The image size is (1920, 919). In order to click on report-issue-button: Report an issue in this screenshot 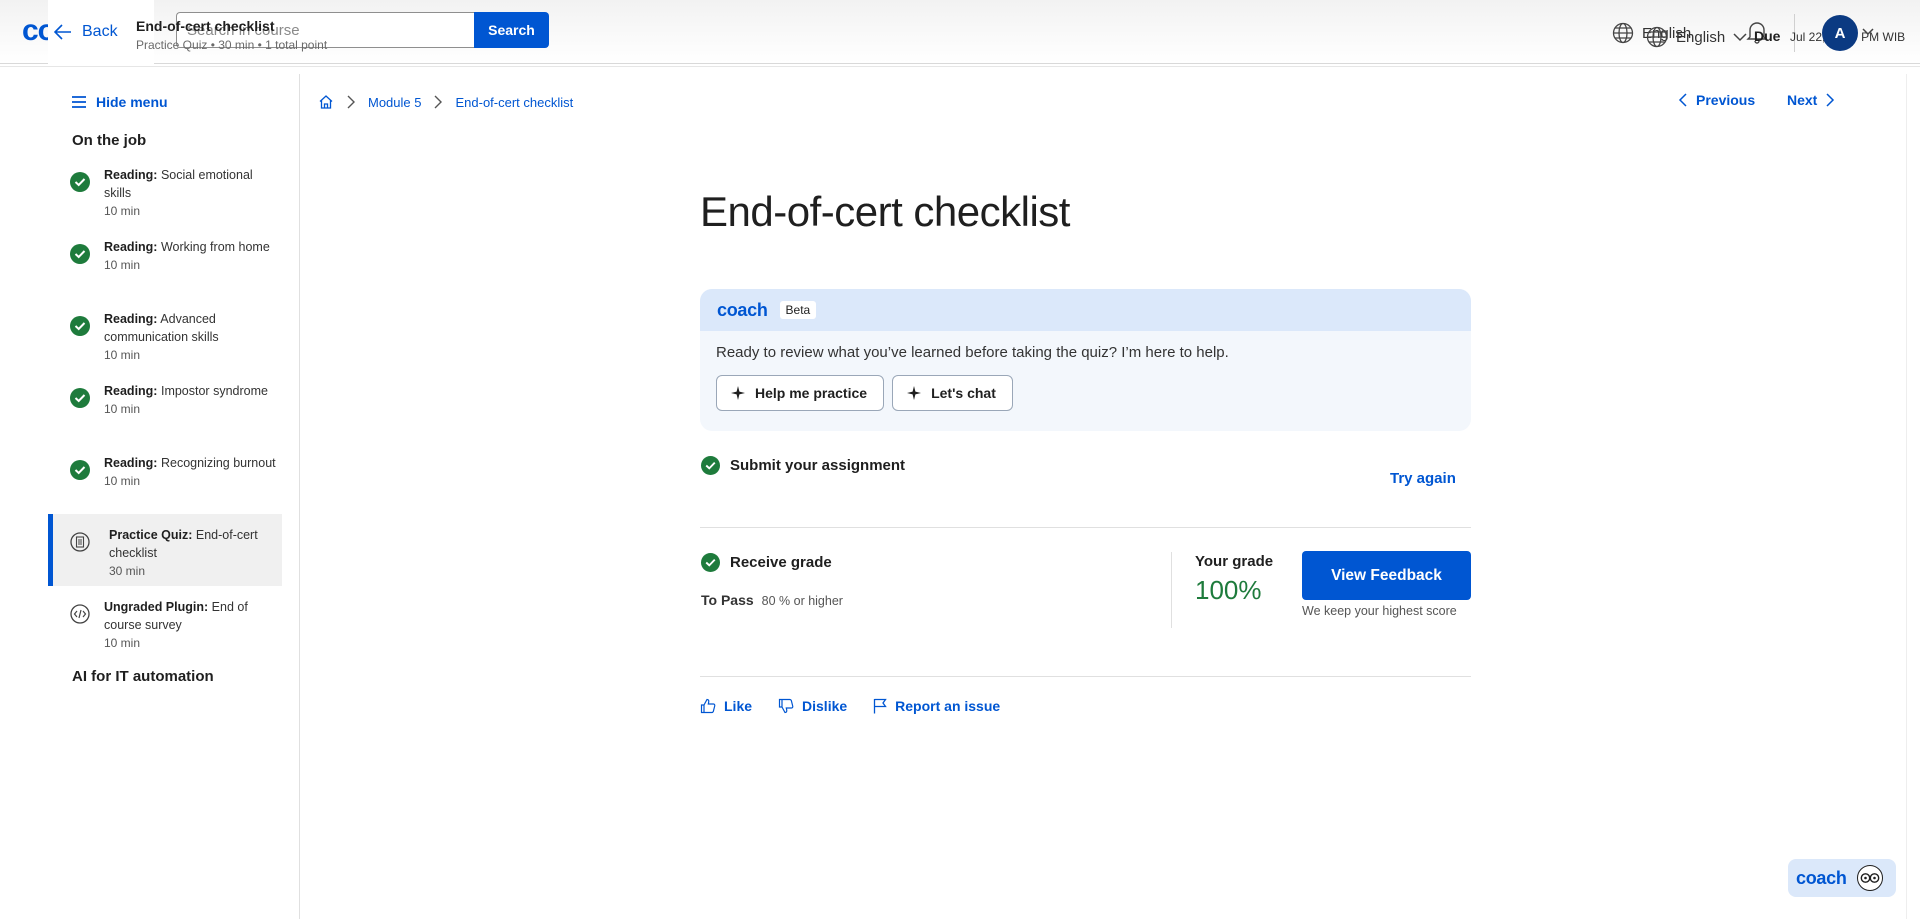, I will do `click(936, 706)`.